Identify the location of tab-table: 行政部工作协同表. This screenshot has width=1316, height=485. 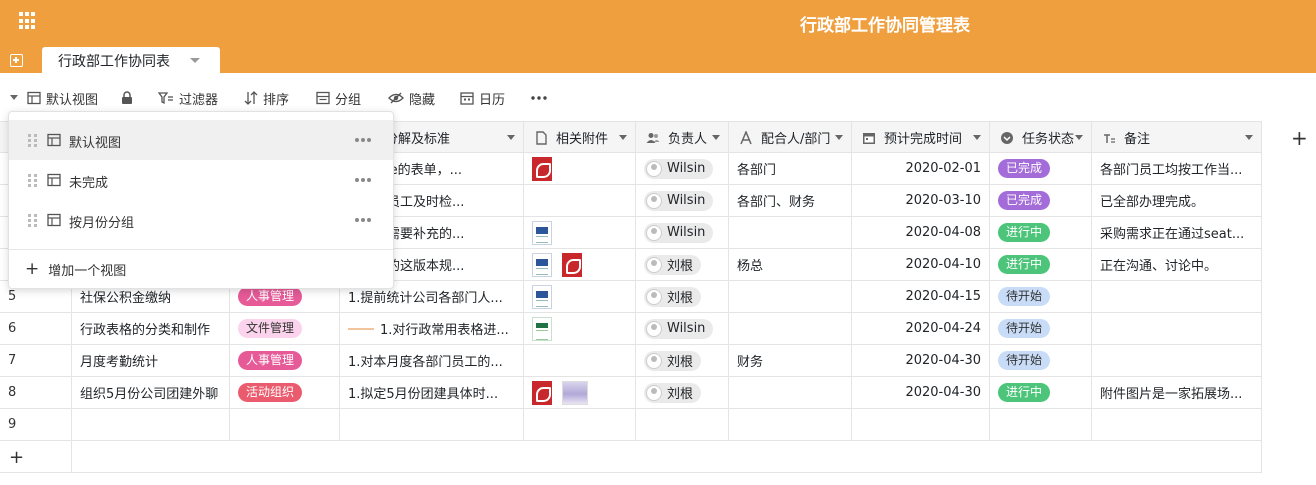
(131, 60).